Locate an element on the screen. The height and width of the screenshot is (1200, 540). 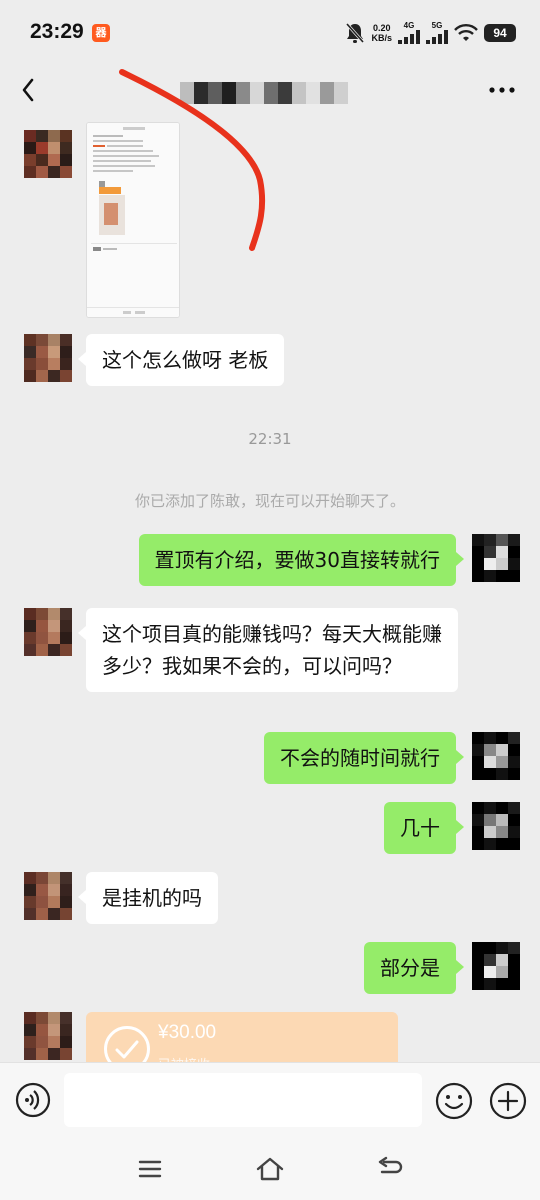
wifi-icon is located at coordinates (466, 32).